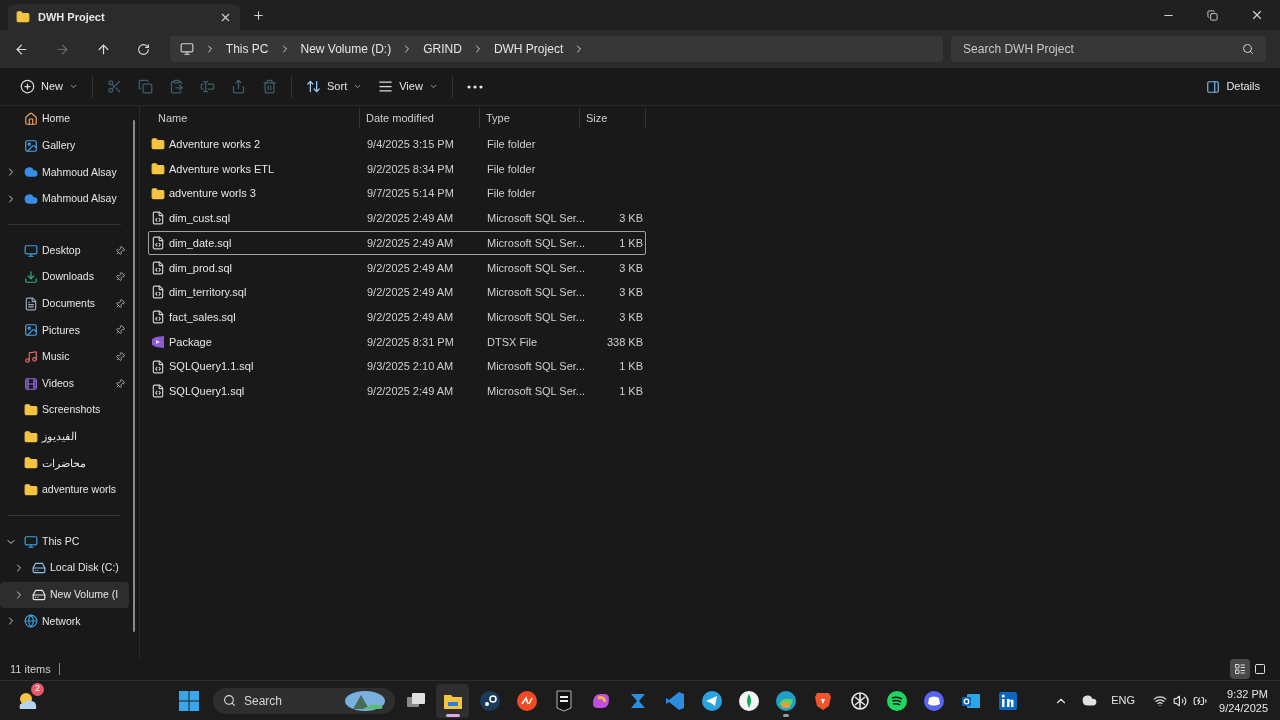  I want to click on sidebar-label: Desktop, so click(61, 250).